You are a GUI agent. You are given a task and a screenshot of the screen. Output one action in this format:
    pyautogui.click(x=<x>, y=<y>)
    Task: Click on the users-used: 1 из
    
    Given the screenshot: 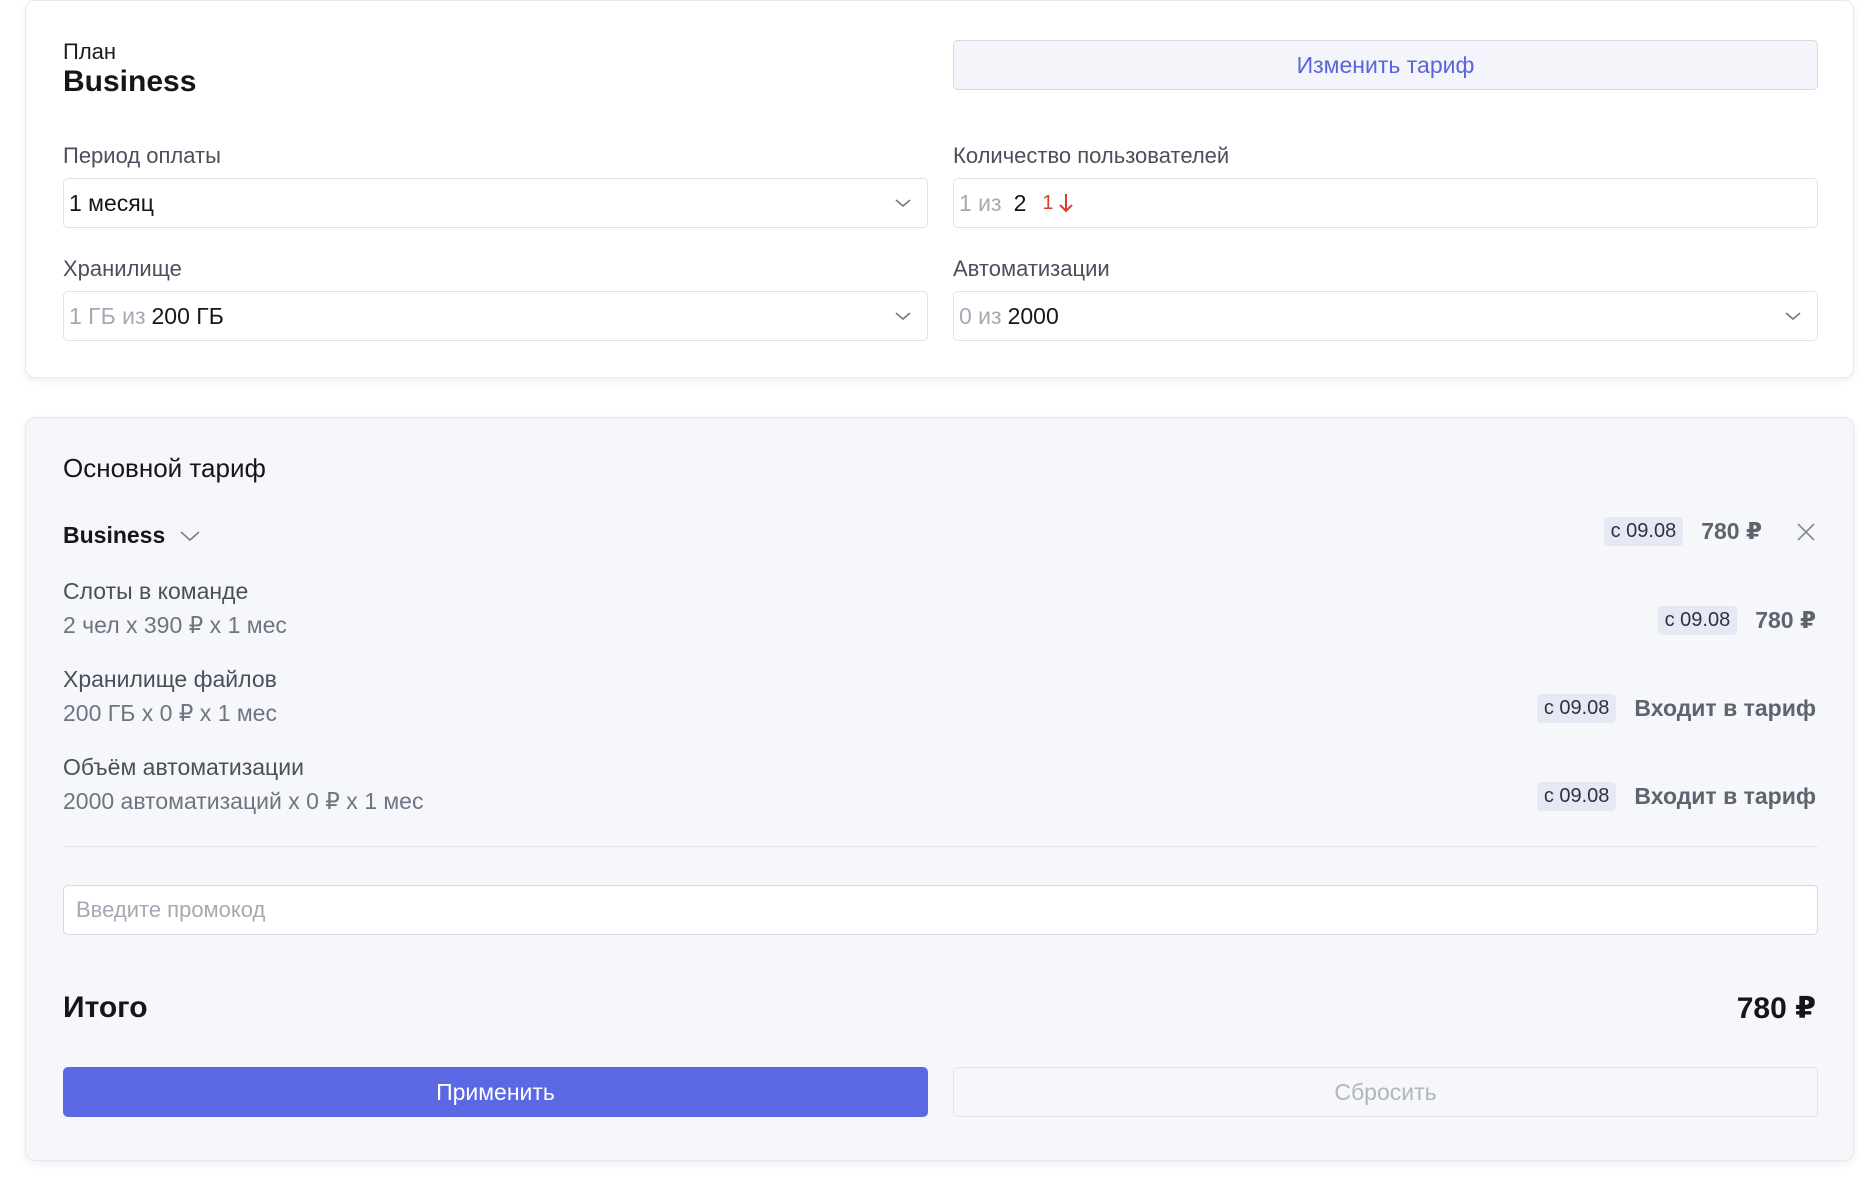 What is the action you would take?
    pyautogui.click(x=980, y=202)
    